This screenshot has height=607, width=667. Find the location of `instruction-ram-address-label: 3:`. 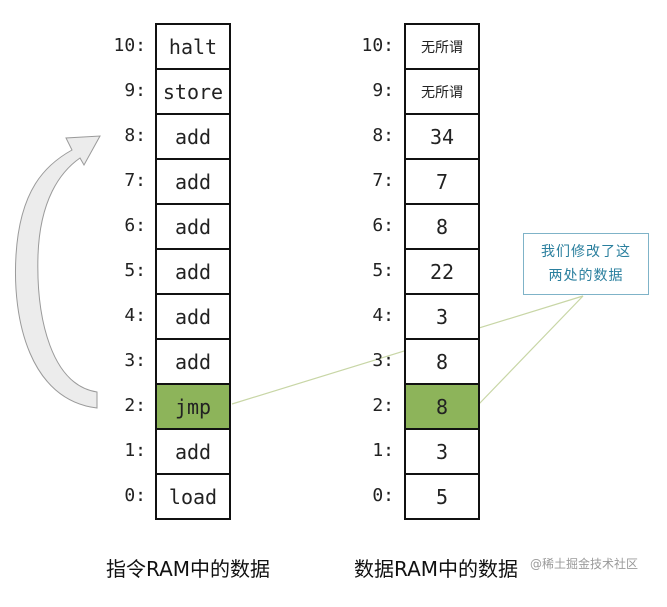

instruction-ram-address-label: 3: is located at coordinates (135, 360).